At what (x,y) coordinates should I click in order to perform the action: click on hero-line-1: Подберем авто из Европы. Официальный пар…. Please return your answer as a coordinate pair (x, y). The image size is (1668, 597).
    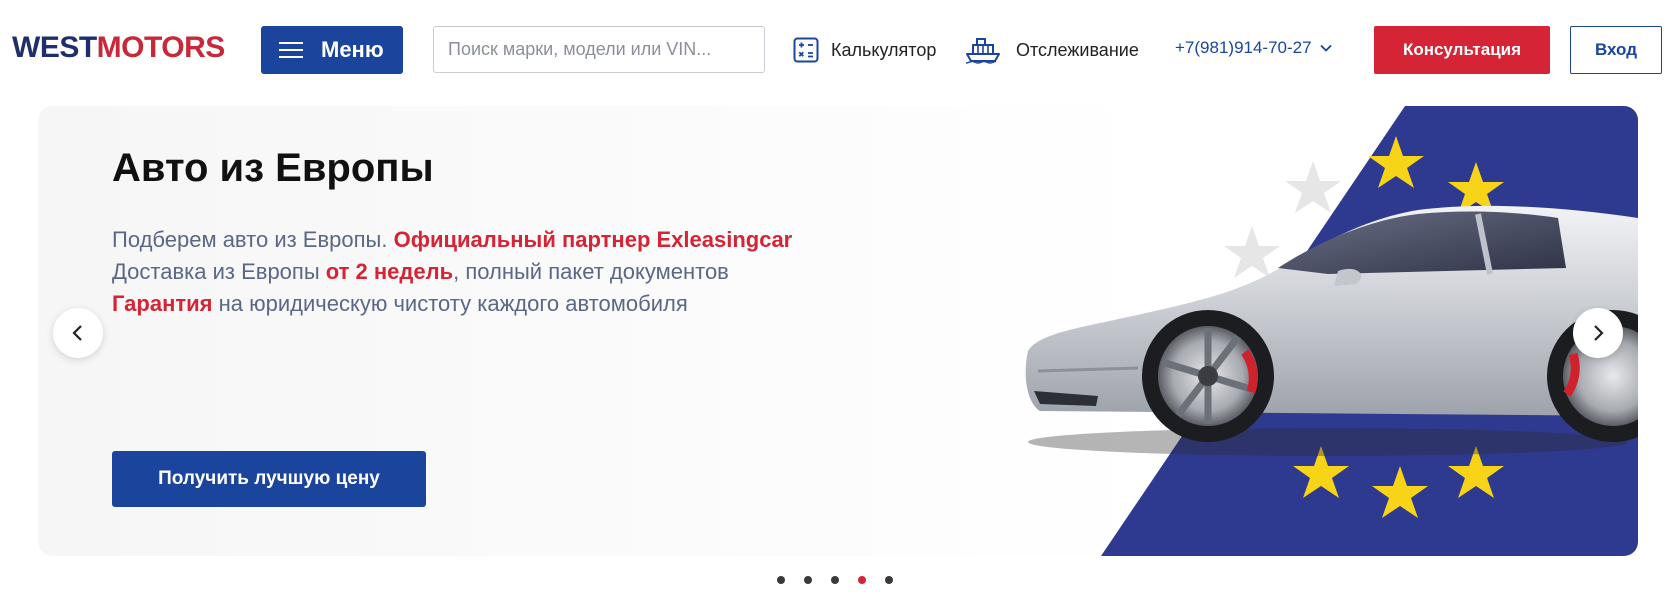
    Looking at the image, I should click on (452, 240).